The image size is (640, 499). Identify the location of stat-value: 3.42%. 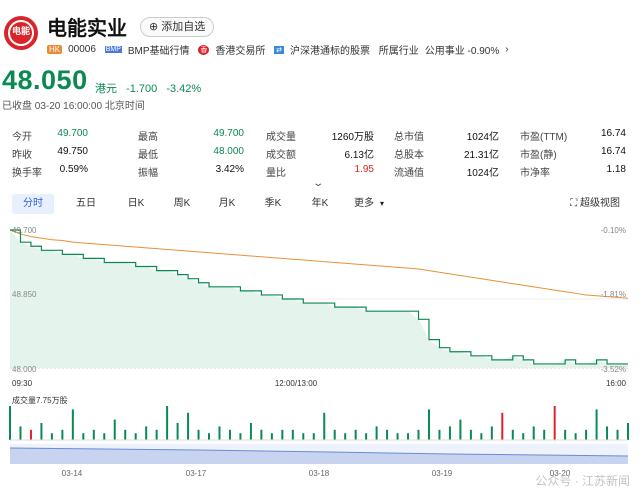
(229, 169).